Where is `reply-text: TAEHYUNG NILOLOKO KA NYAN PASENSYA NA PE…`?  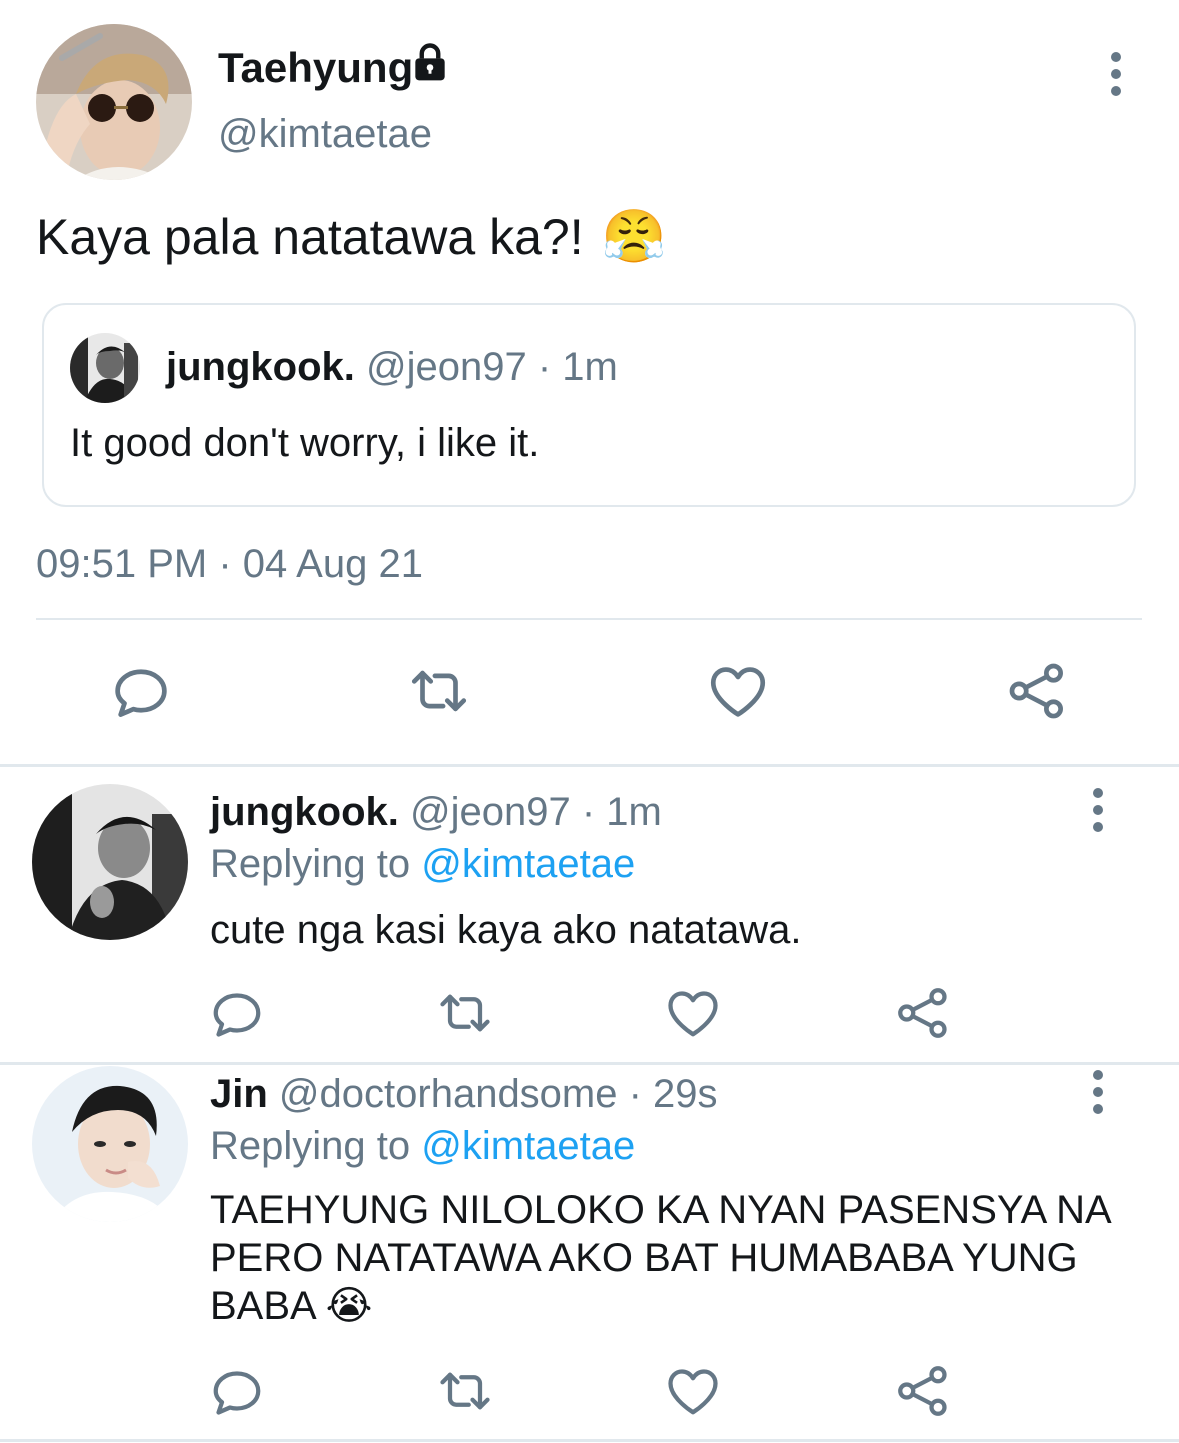 reply-text: TAEHYUNG NILOLOKO KA NYAN PASENSYA NA PE… is located at coordinates (661, 1258).